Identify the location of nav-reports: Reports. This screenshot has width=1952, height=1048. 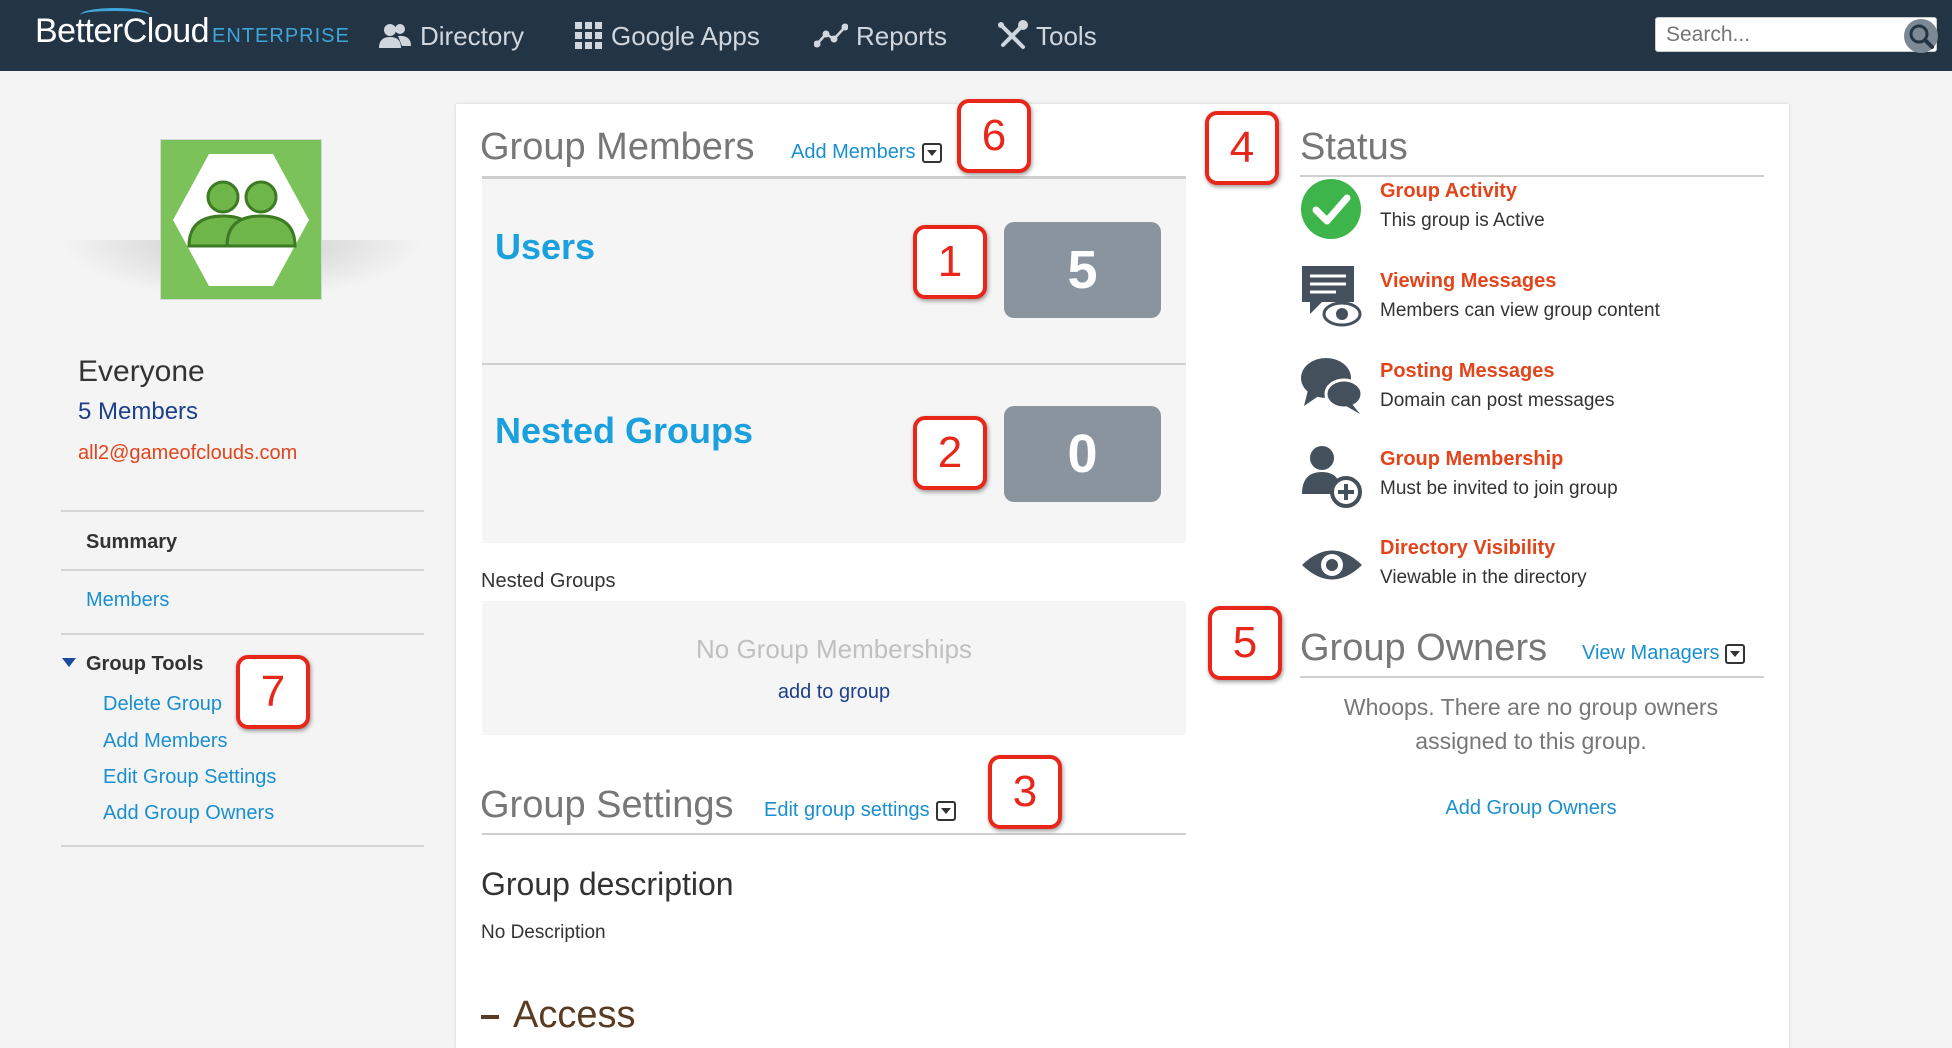
(880, 36).